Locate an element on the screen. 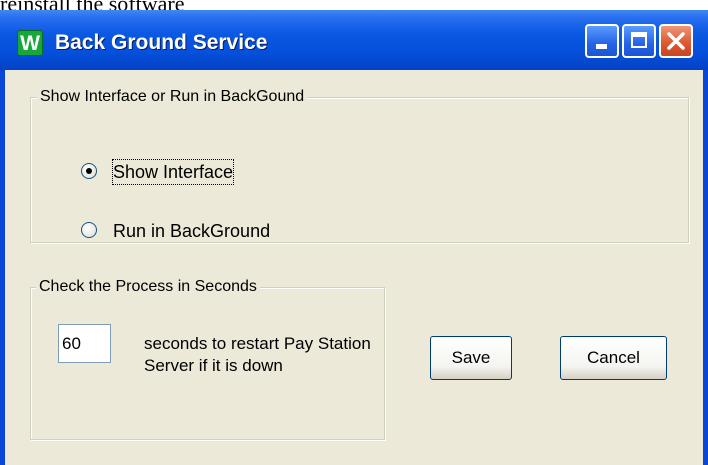 Image resolution: width=708 pixels, height=465 pixels. save-button: Save is located at coordinates (471, 358).